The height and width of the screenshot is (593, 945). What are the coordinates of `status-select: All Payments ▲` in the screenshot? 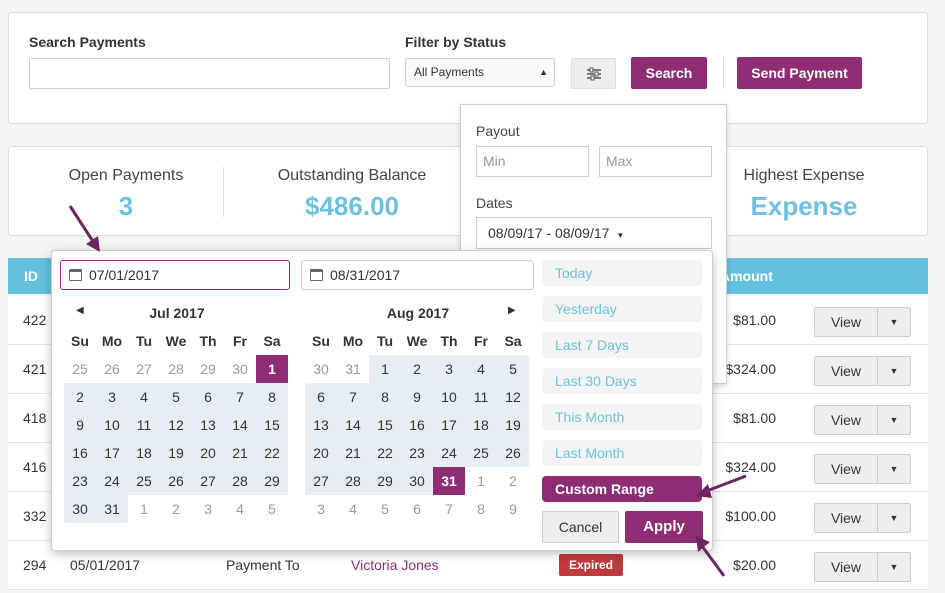 It's located at (480, 72).